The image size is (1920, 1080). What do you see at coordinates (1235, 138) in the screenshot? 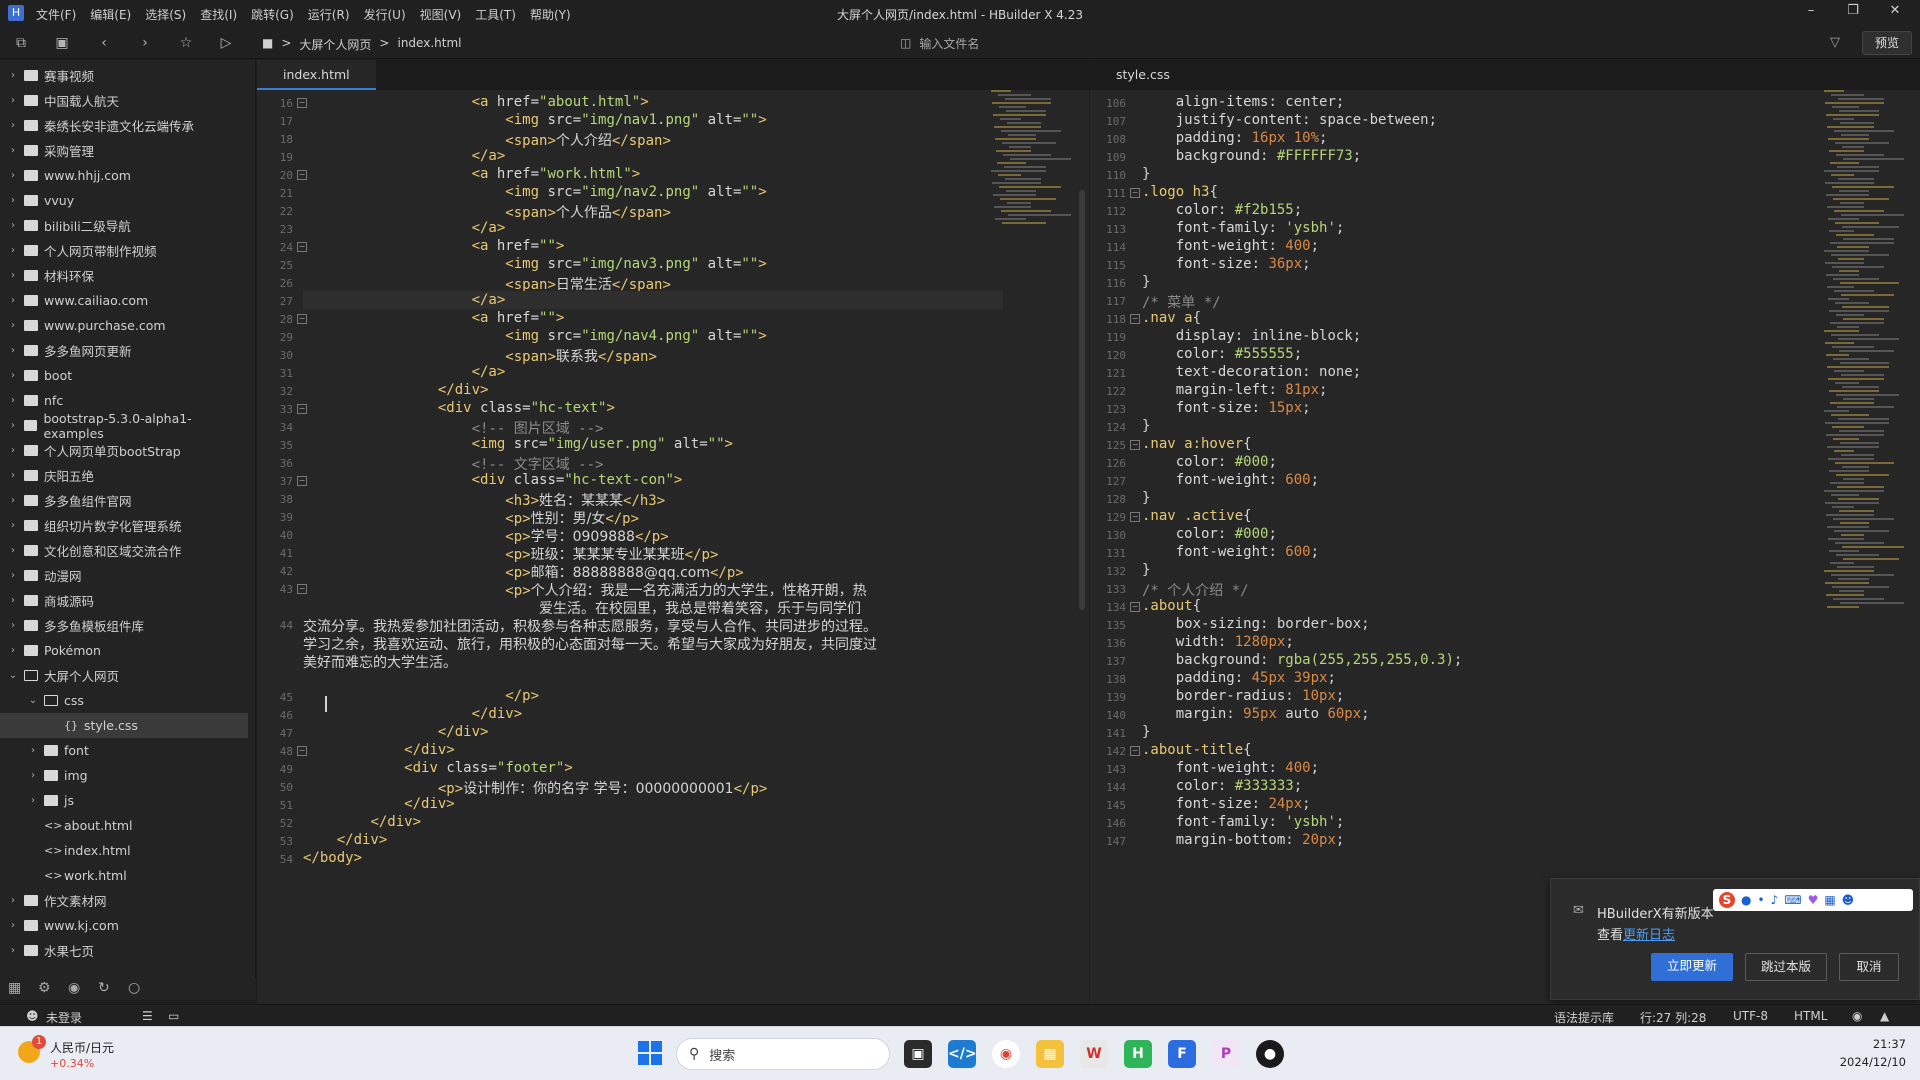
I see `code-line: padding: 16px 10%;` at bounding box center [1235, 138].